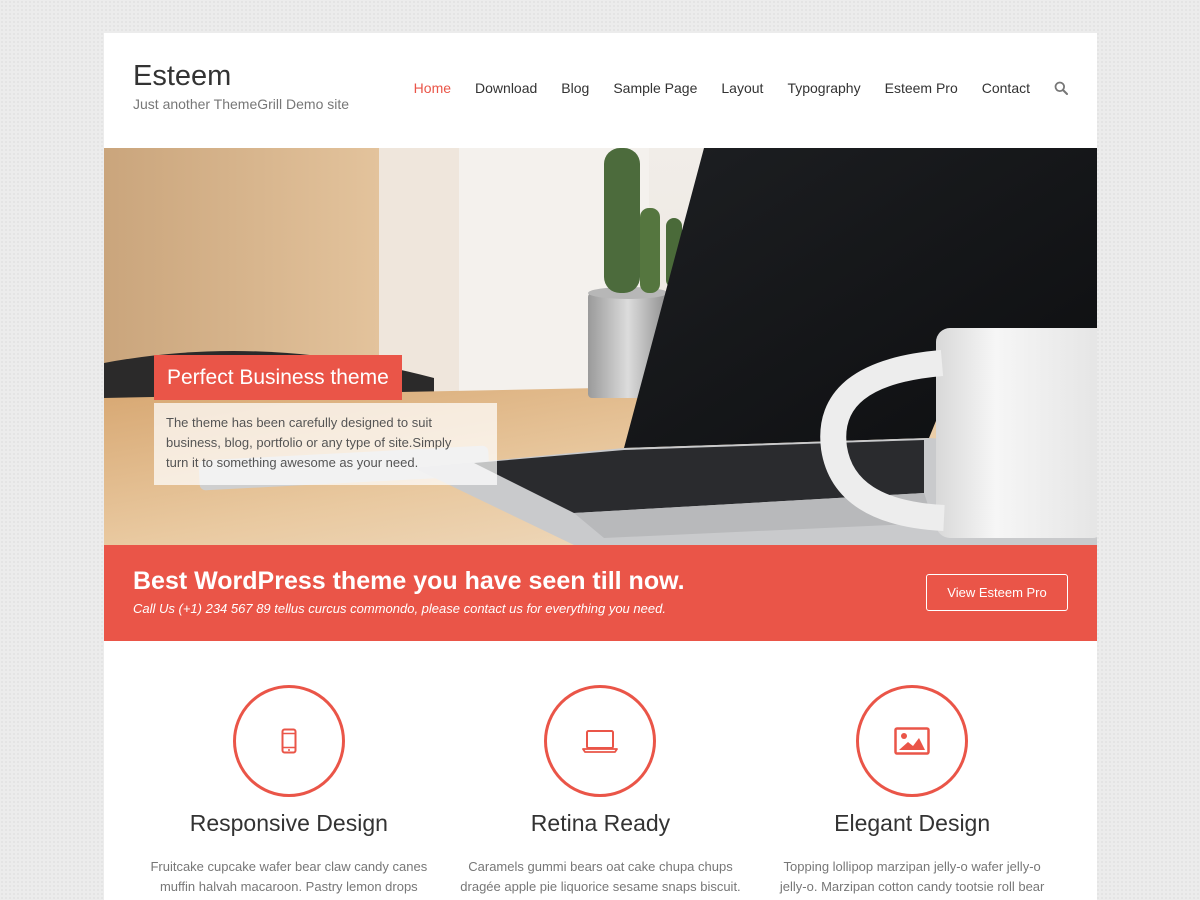 This screenshot has height=900, width=1200. What do you see at coordinates (742, 88) in the screenshot?
I see `nav-item-layout: Layout` at bounding box center [742, 88].